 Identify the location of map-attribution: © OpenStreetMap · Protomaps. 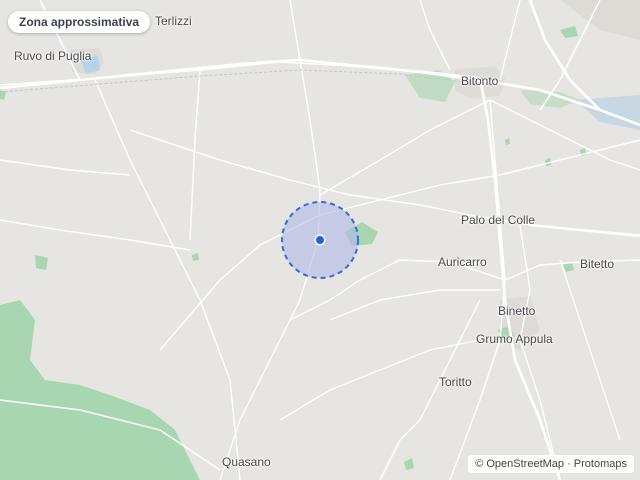
(551, 464).